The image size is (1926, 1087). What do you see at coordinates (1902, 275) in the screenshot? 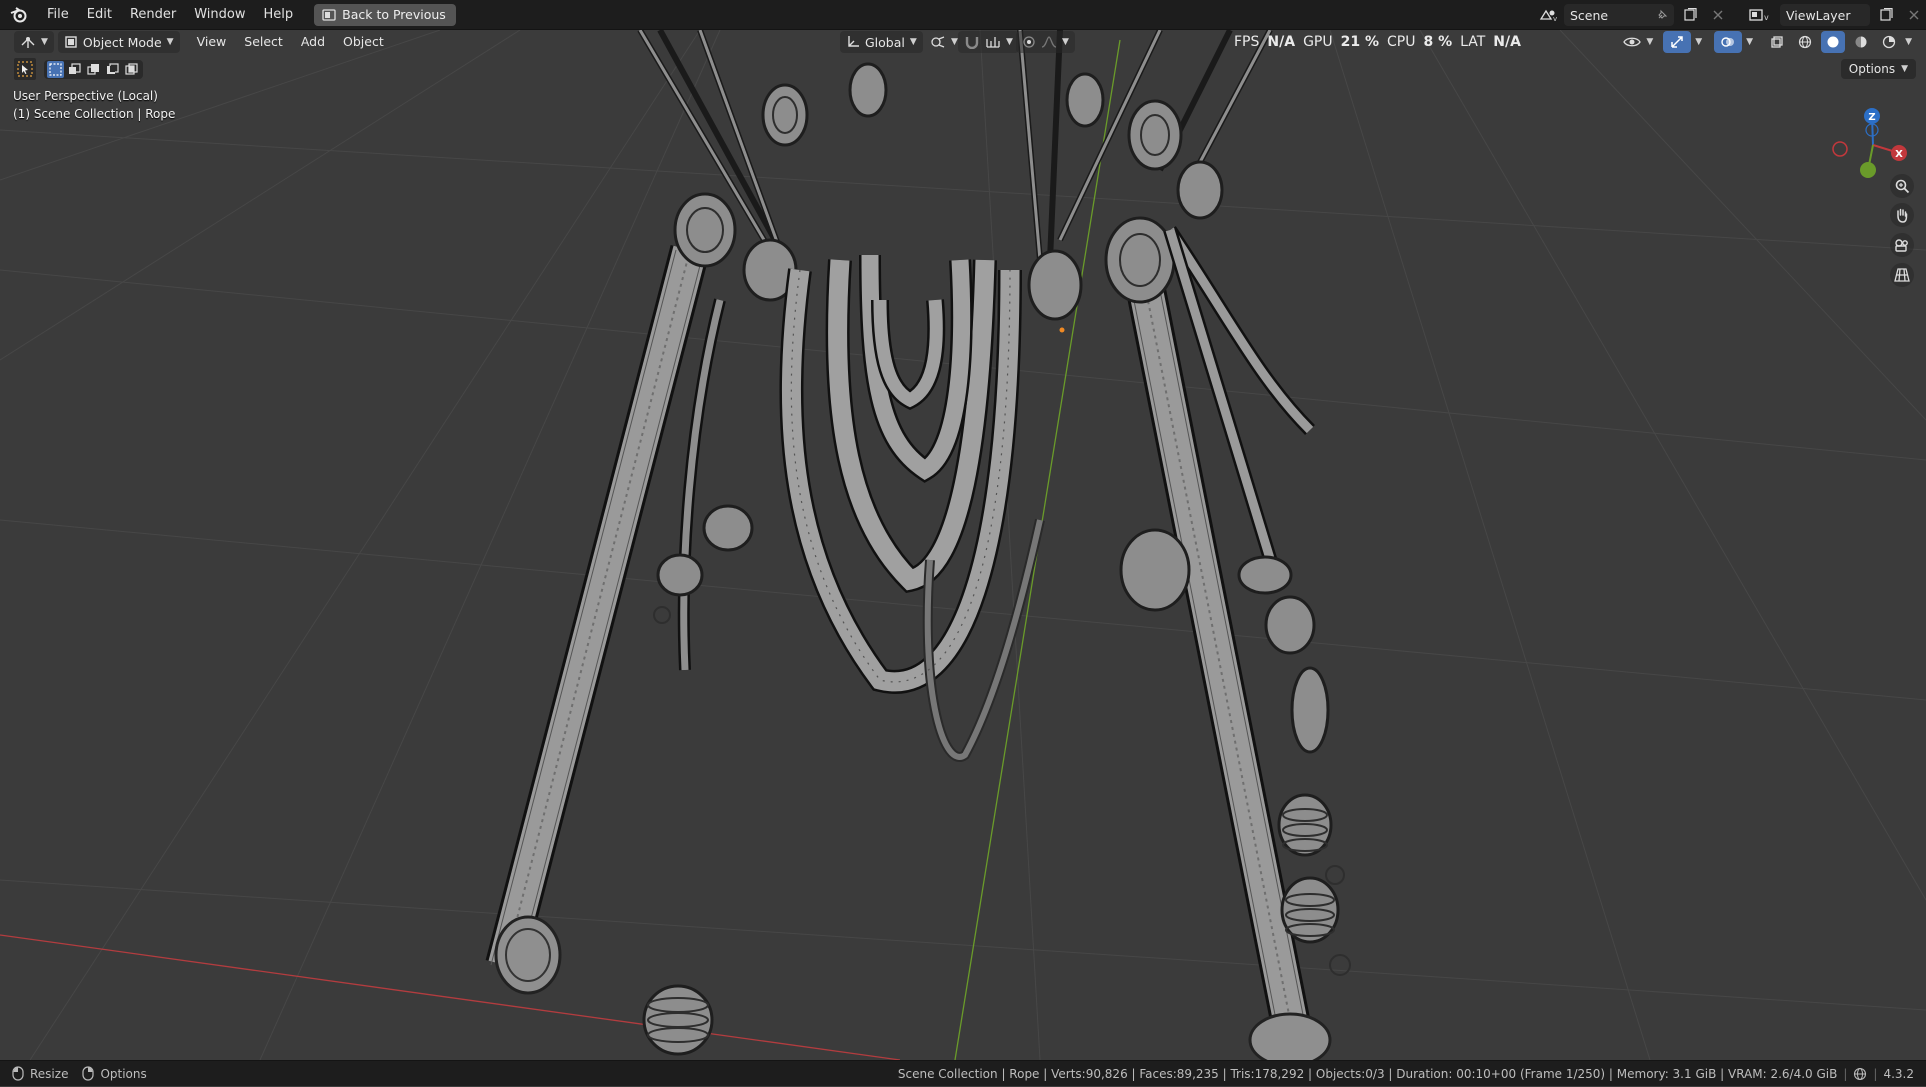
I see `toggle-perspective-grid-icon` at bounding box center [1902, 275].